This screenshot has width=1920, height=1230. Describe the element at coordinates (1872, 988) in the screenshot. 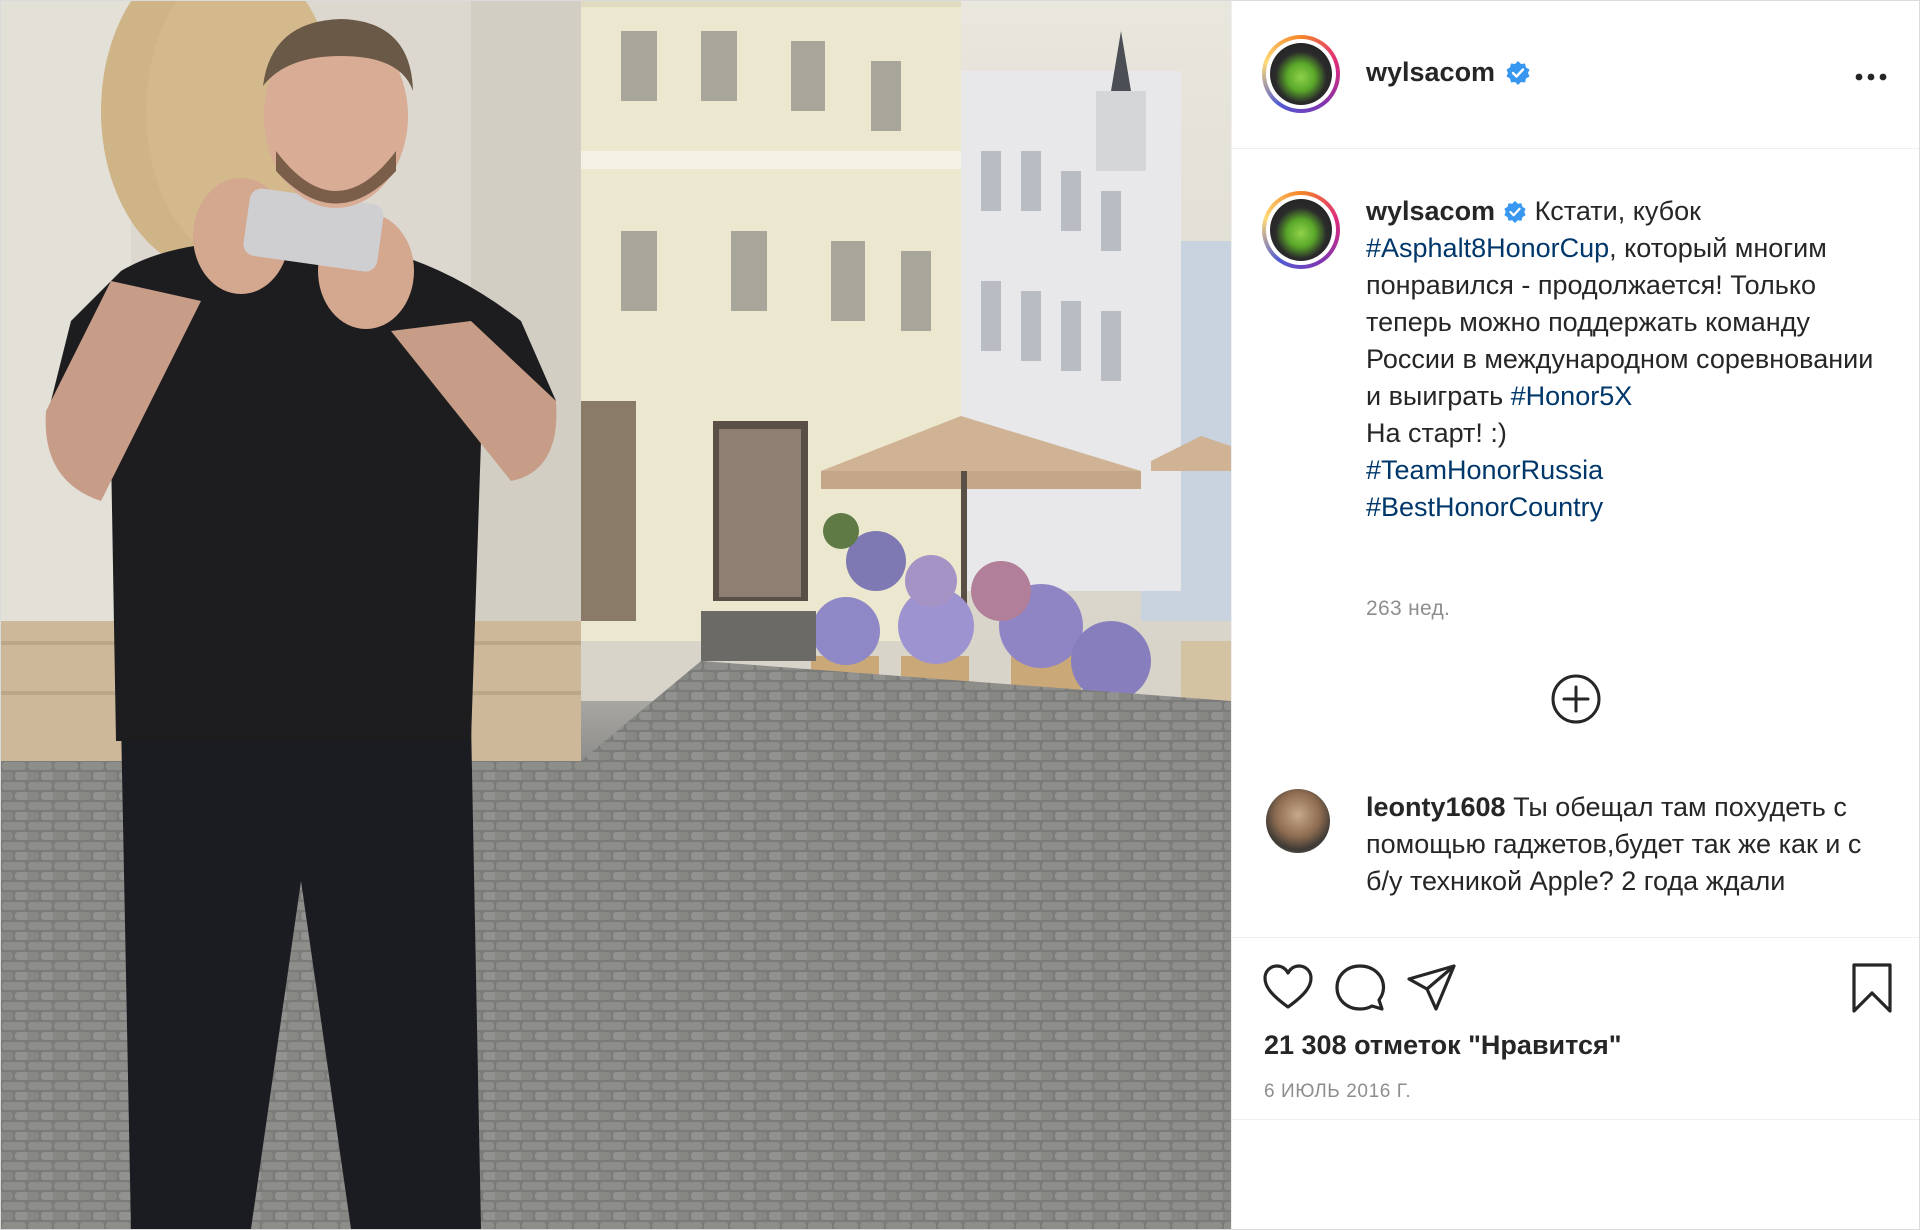

I see `bookmark-icon` at that location.